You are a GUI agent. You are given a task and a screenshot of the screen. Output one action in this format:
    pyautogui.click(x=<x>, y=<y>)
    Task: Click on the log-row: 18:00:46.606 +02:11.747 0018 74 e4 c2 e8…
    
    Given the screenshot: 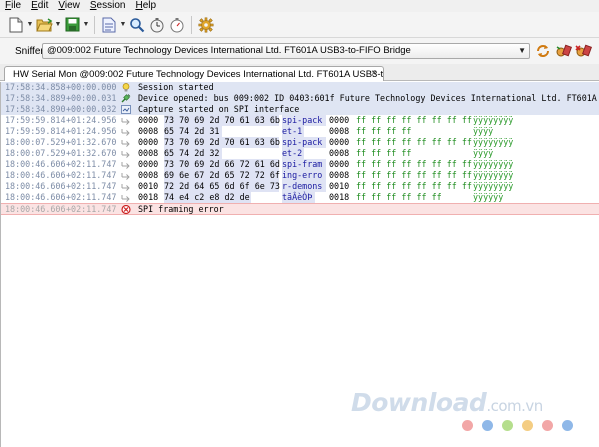 What is the action you would take?
    pyautogui.click(x=300, y=197)
    